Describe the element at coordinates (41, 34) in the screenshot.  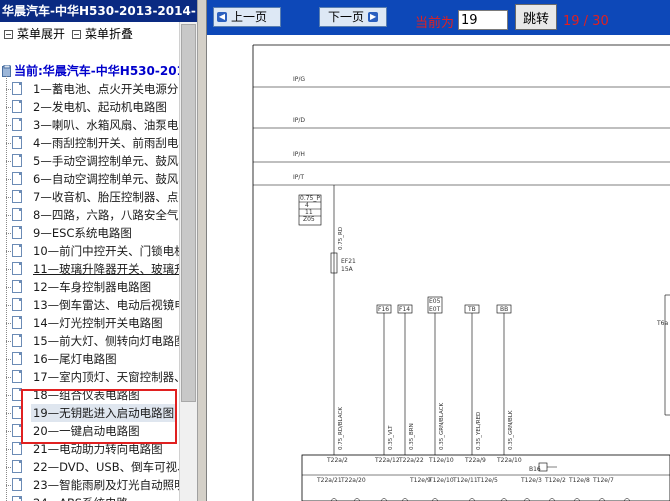
I see `expand-menu-label: 菜单展开` at that location.